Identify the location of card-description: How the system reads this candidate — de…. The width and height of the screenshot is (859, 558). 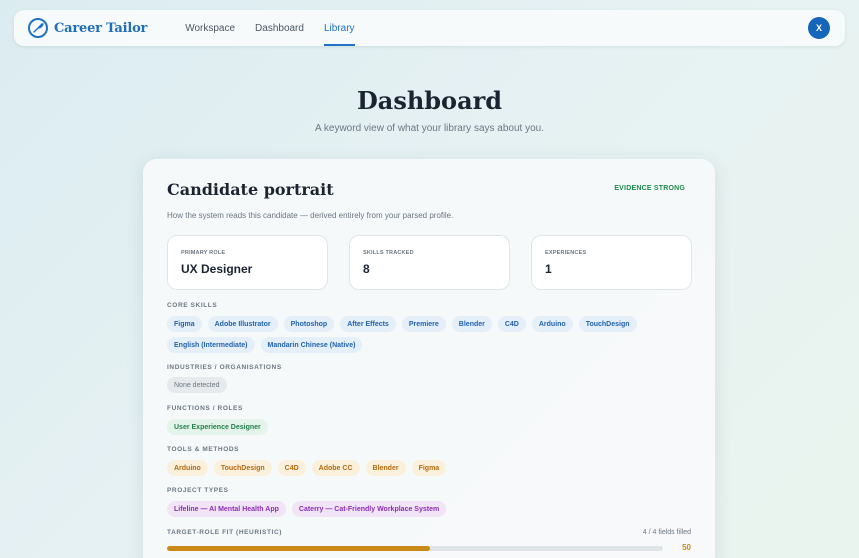
(310, 215).